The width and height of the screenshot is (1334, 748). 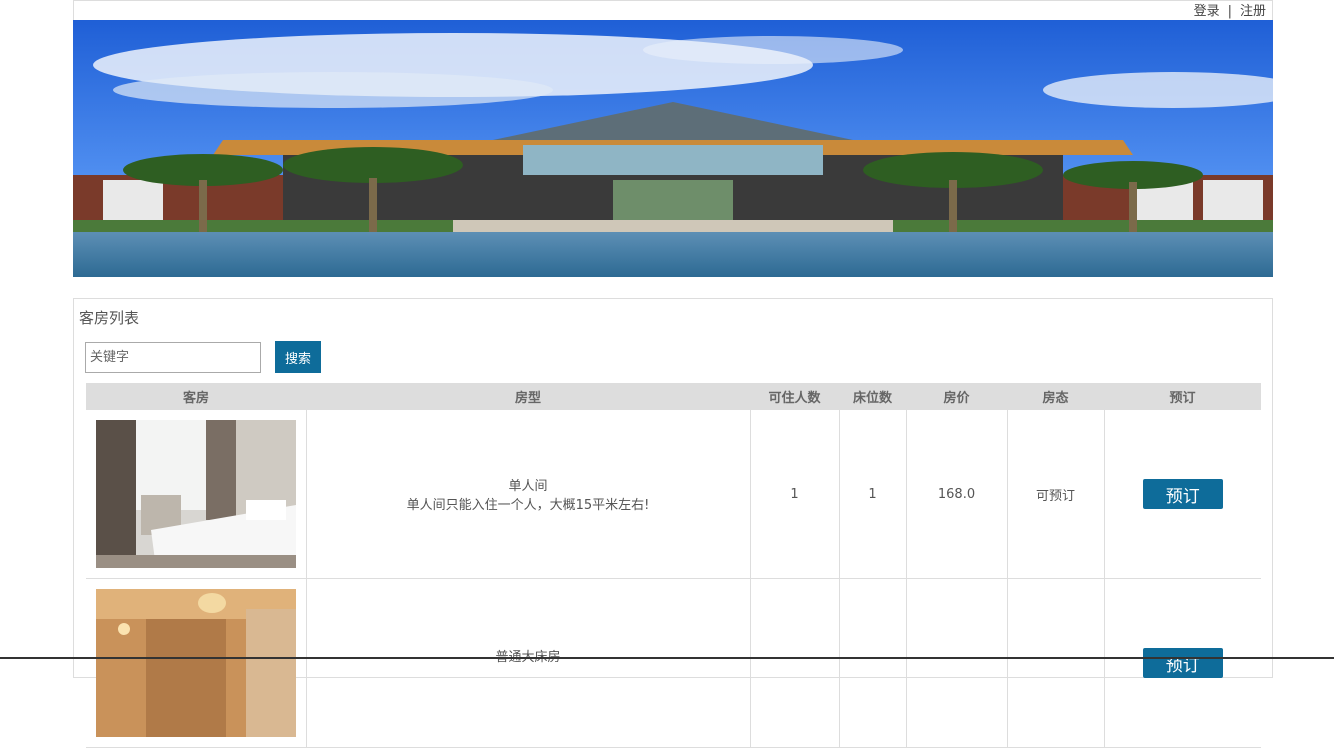 What do you see at coordinates (956, 663) in the screenshot?
I see `price-cell` at bounding box center [956, 663].